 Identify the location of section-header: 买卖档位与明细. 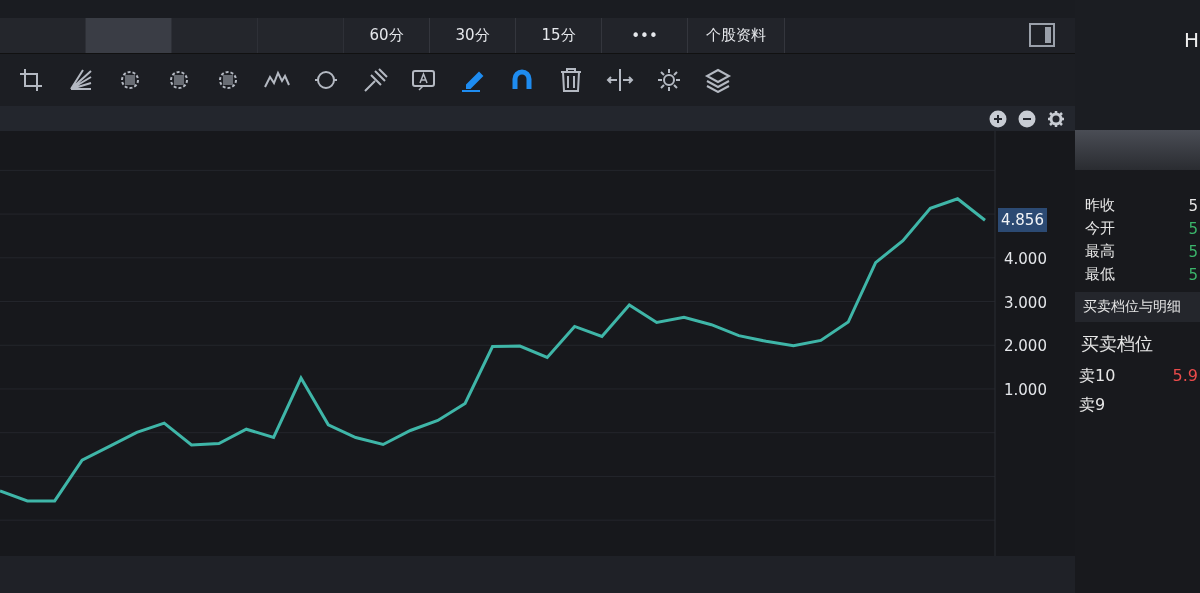
(1137, 307).